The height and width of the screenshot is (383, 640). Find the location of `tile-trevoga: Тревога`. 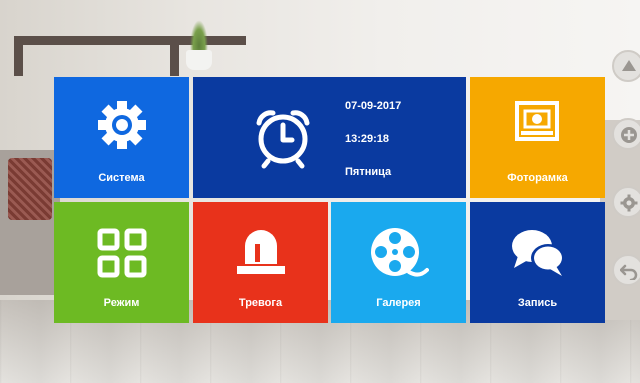

tile-trevoga: Тревога is located at coordinates (260, 262).